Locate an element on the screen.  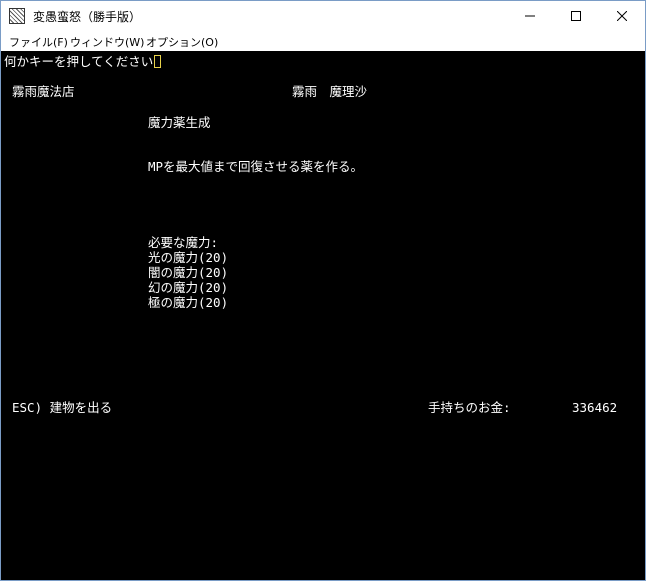
close-icon is located at coordinates (622, 16).